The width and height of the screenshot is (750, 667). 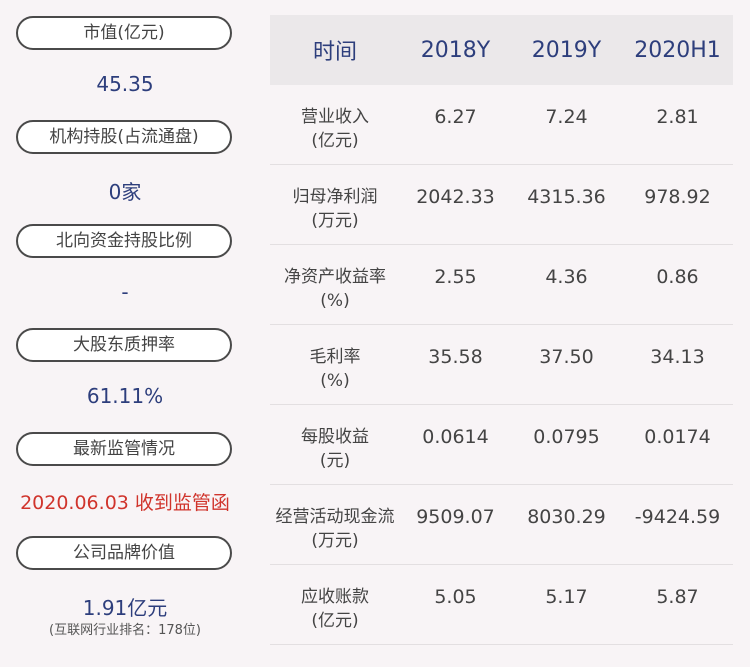 What do you see at coordinates (677, 597) in the screenshot?
I see `table-cell: 5.87` at bounding box center [677, 597].